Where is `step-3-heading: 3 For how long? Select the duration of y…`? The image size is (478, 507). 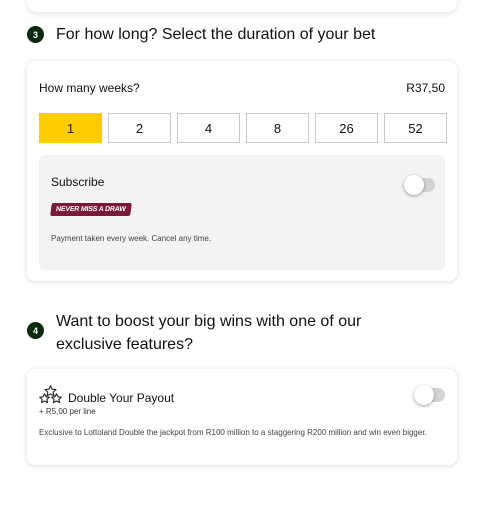
step-3-heading: 3 For how long? Select the duration of y… is located at coordinates (201, 34).